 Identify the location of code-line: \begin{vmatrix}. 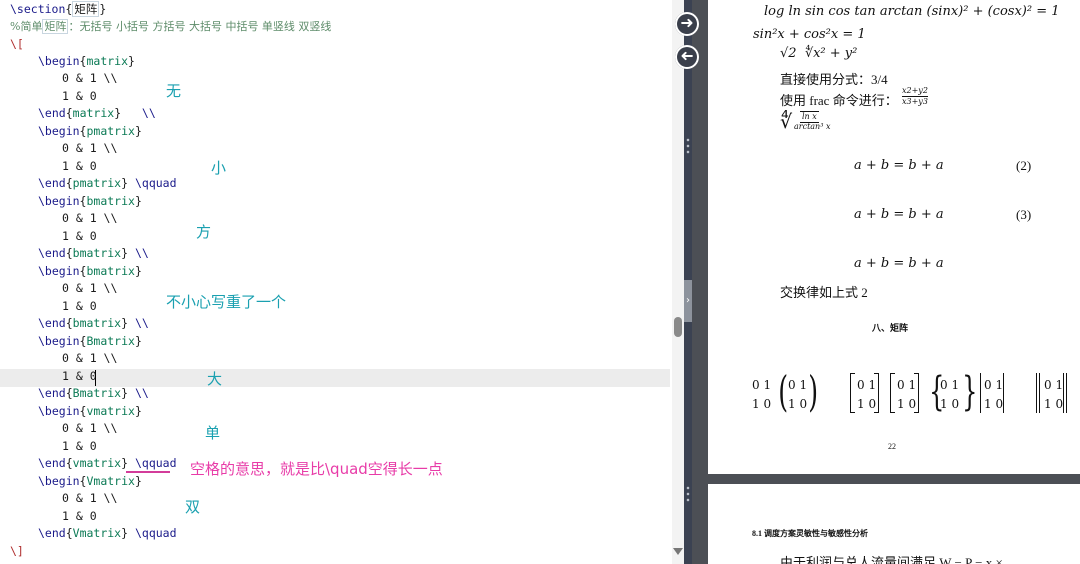
(90, 411).